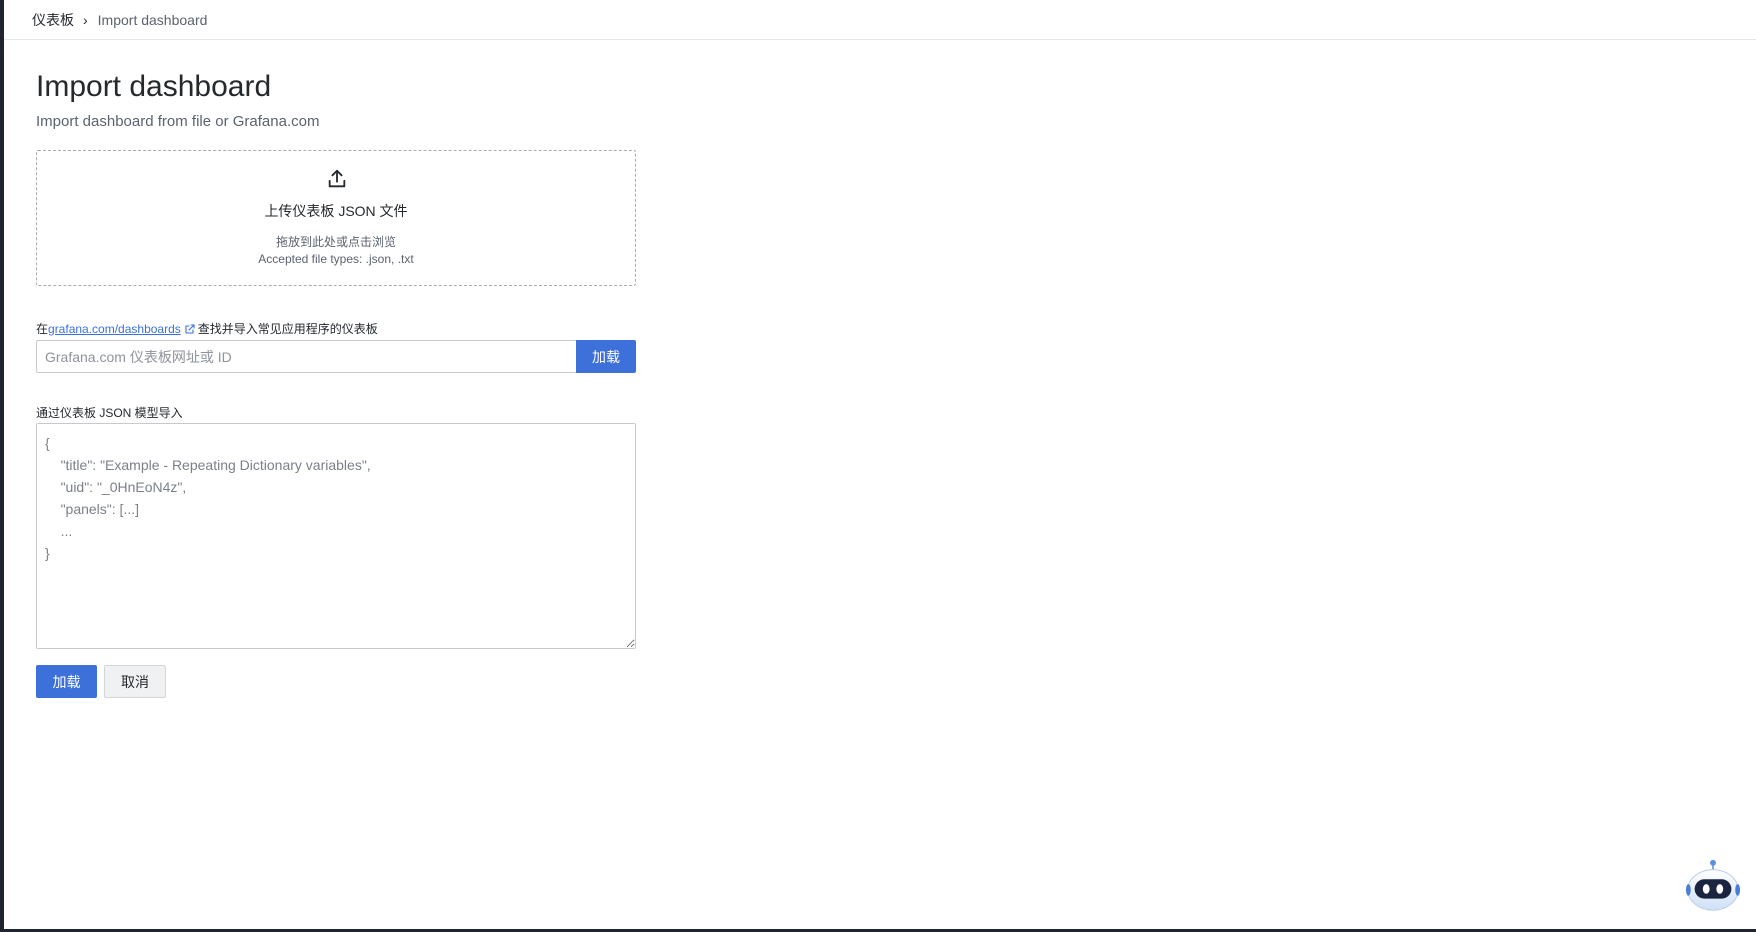 The width and height of the screenshot is (1756, 932). What do you see at coordinates (109, 413) in the screenshot?
I see `json-model-label: 通过仪表板 JSON 模型导入` at bounding box center [109, 413].